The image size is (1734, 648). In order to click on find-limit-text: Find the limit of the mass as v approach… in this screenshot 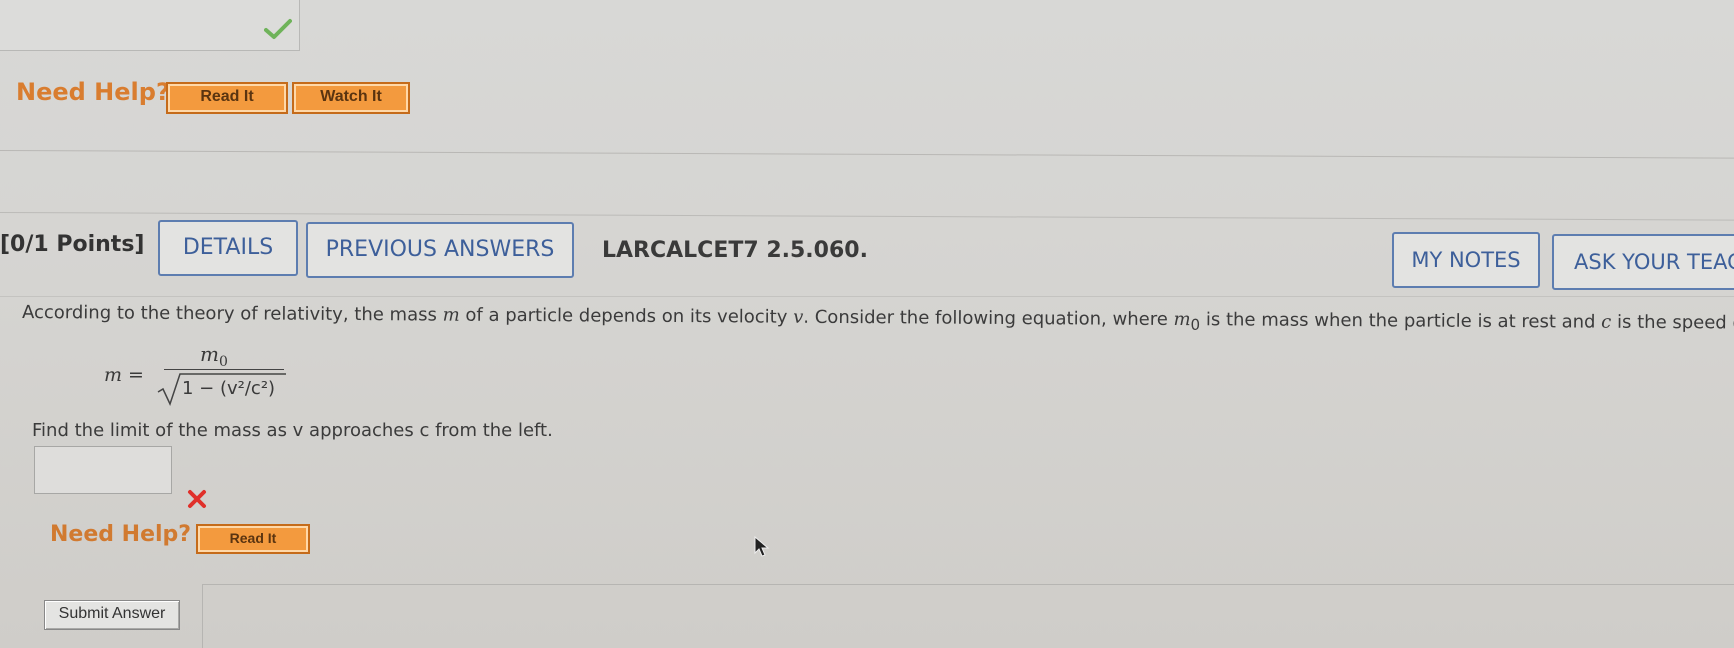, I will do `click(292, 430)`.